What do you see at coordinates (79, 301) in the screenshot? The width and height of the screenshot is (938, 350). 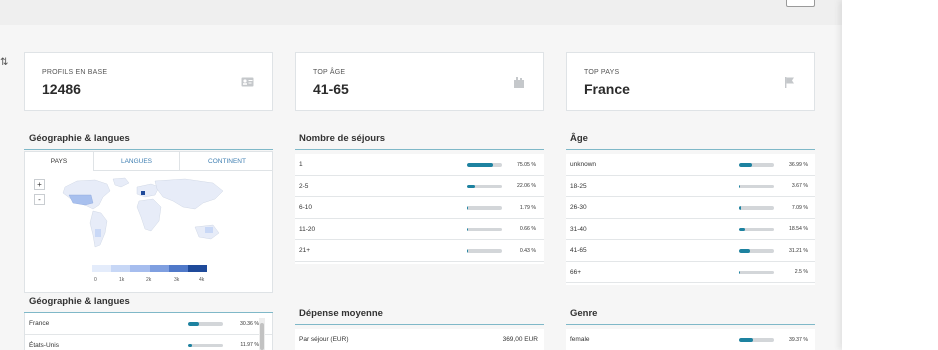 I see `geo-list-title: Géographie & langues` at bounding box center [79, 301].